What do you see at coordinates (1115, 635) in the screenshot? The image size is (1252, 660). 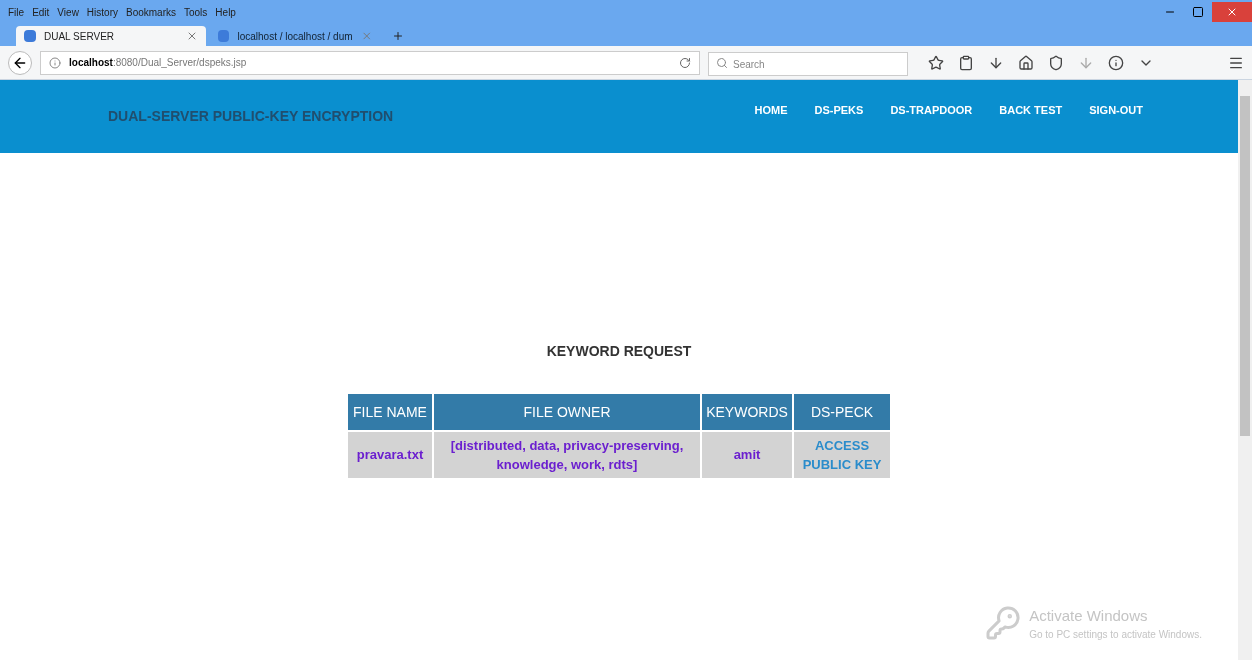 I see `activation-text: Go to PC settings to activate Windows.` at bounding box center [1115, 635].